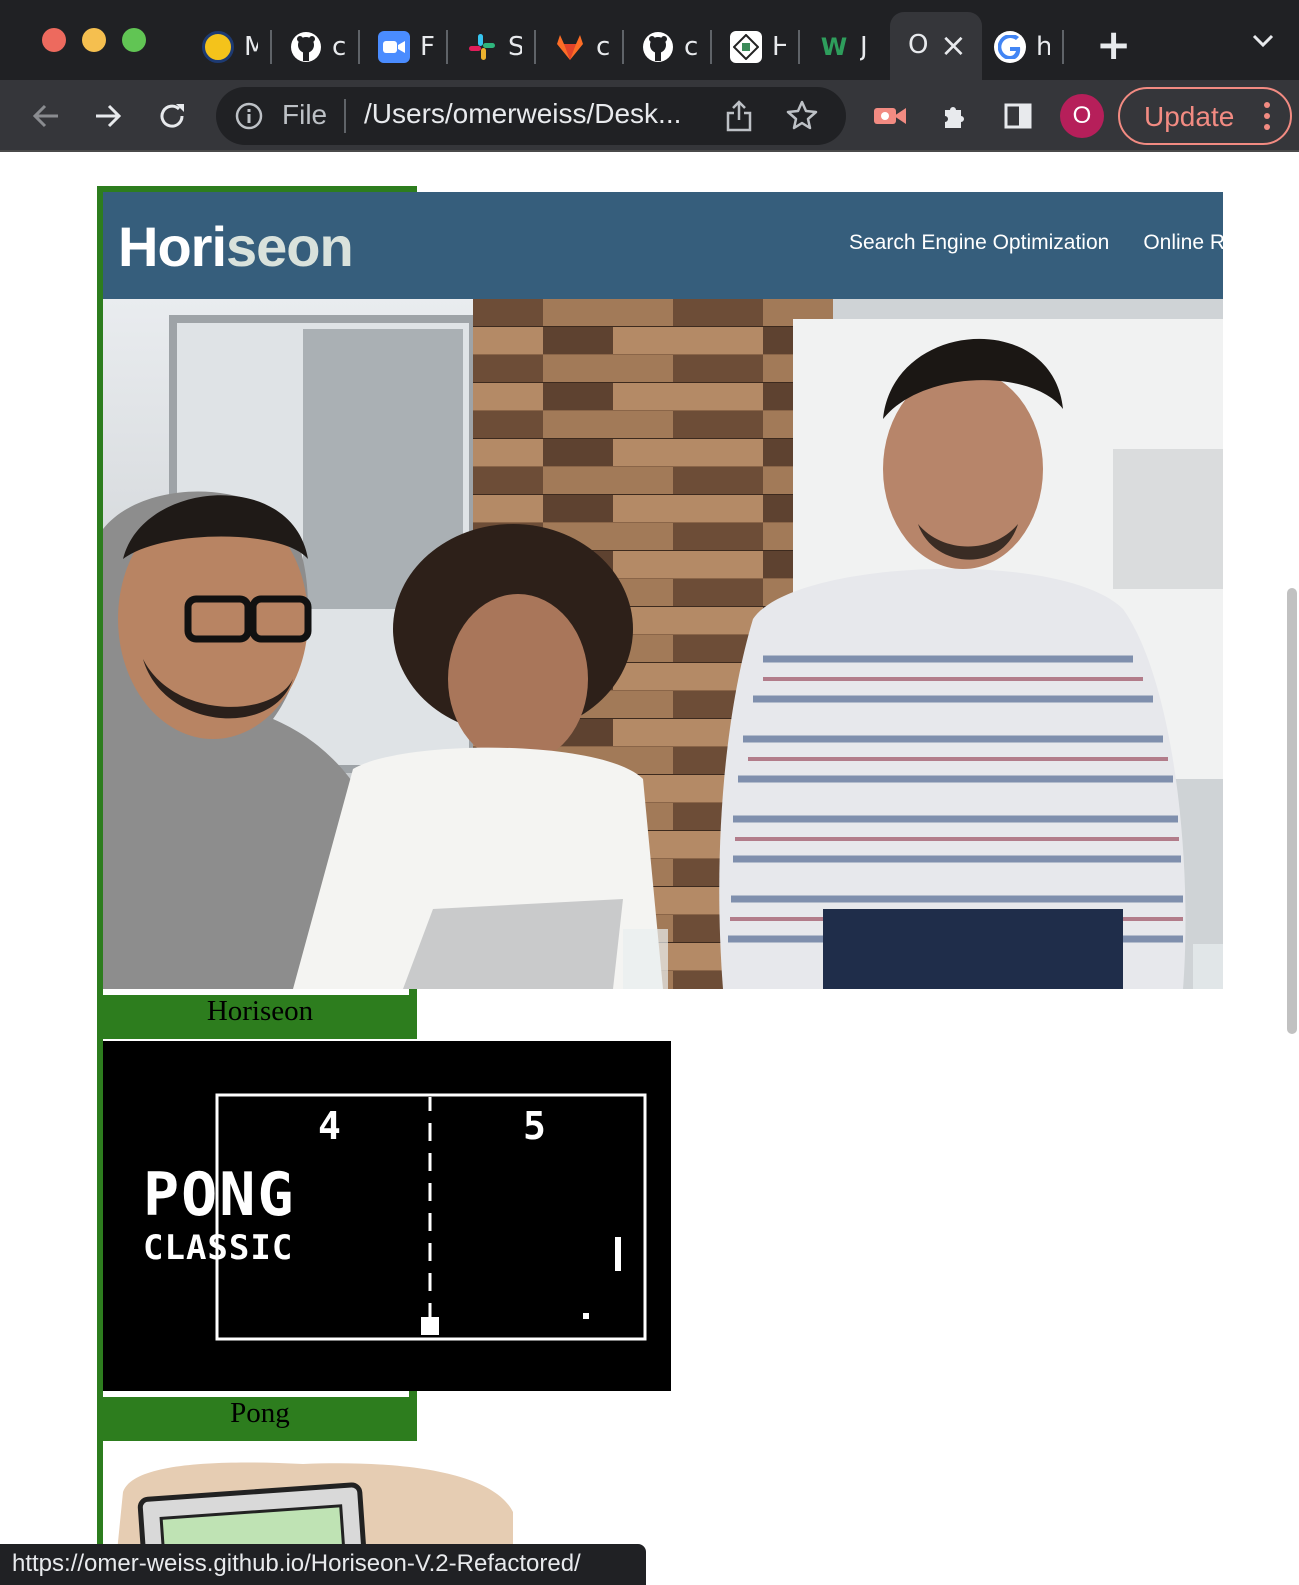 The image size is (1299, 1585). I want to click on project-caption-bar: Pong, so click(260, 1416).